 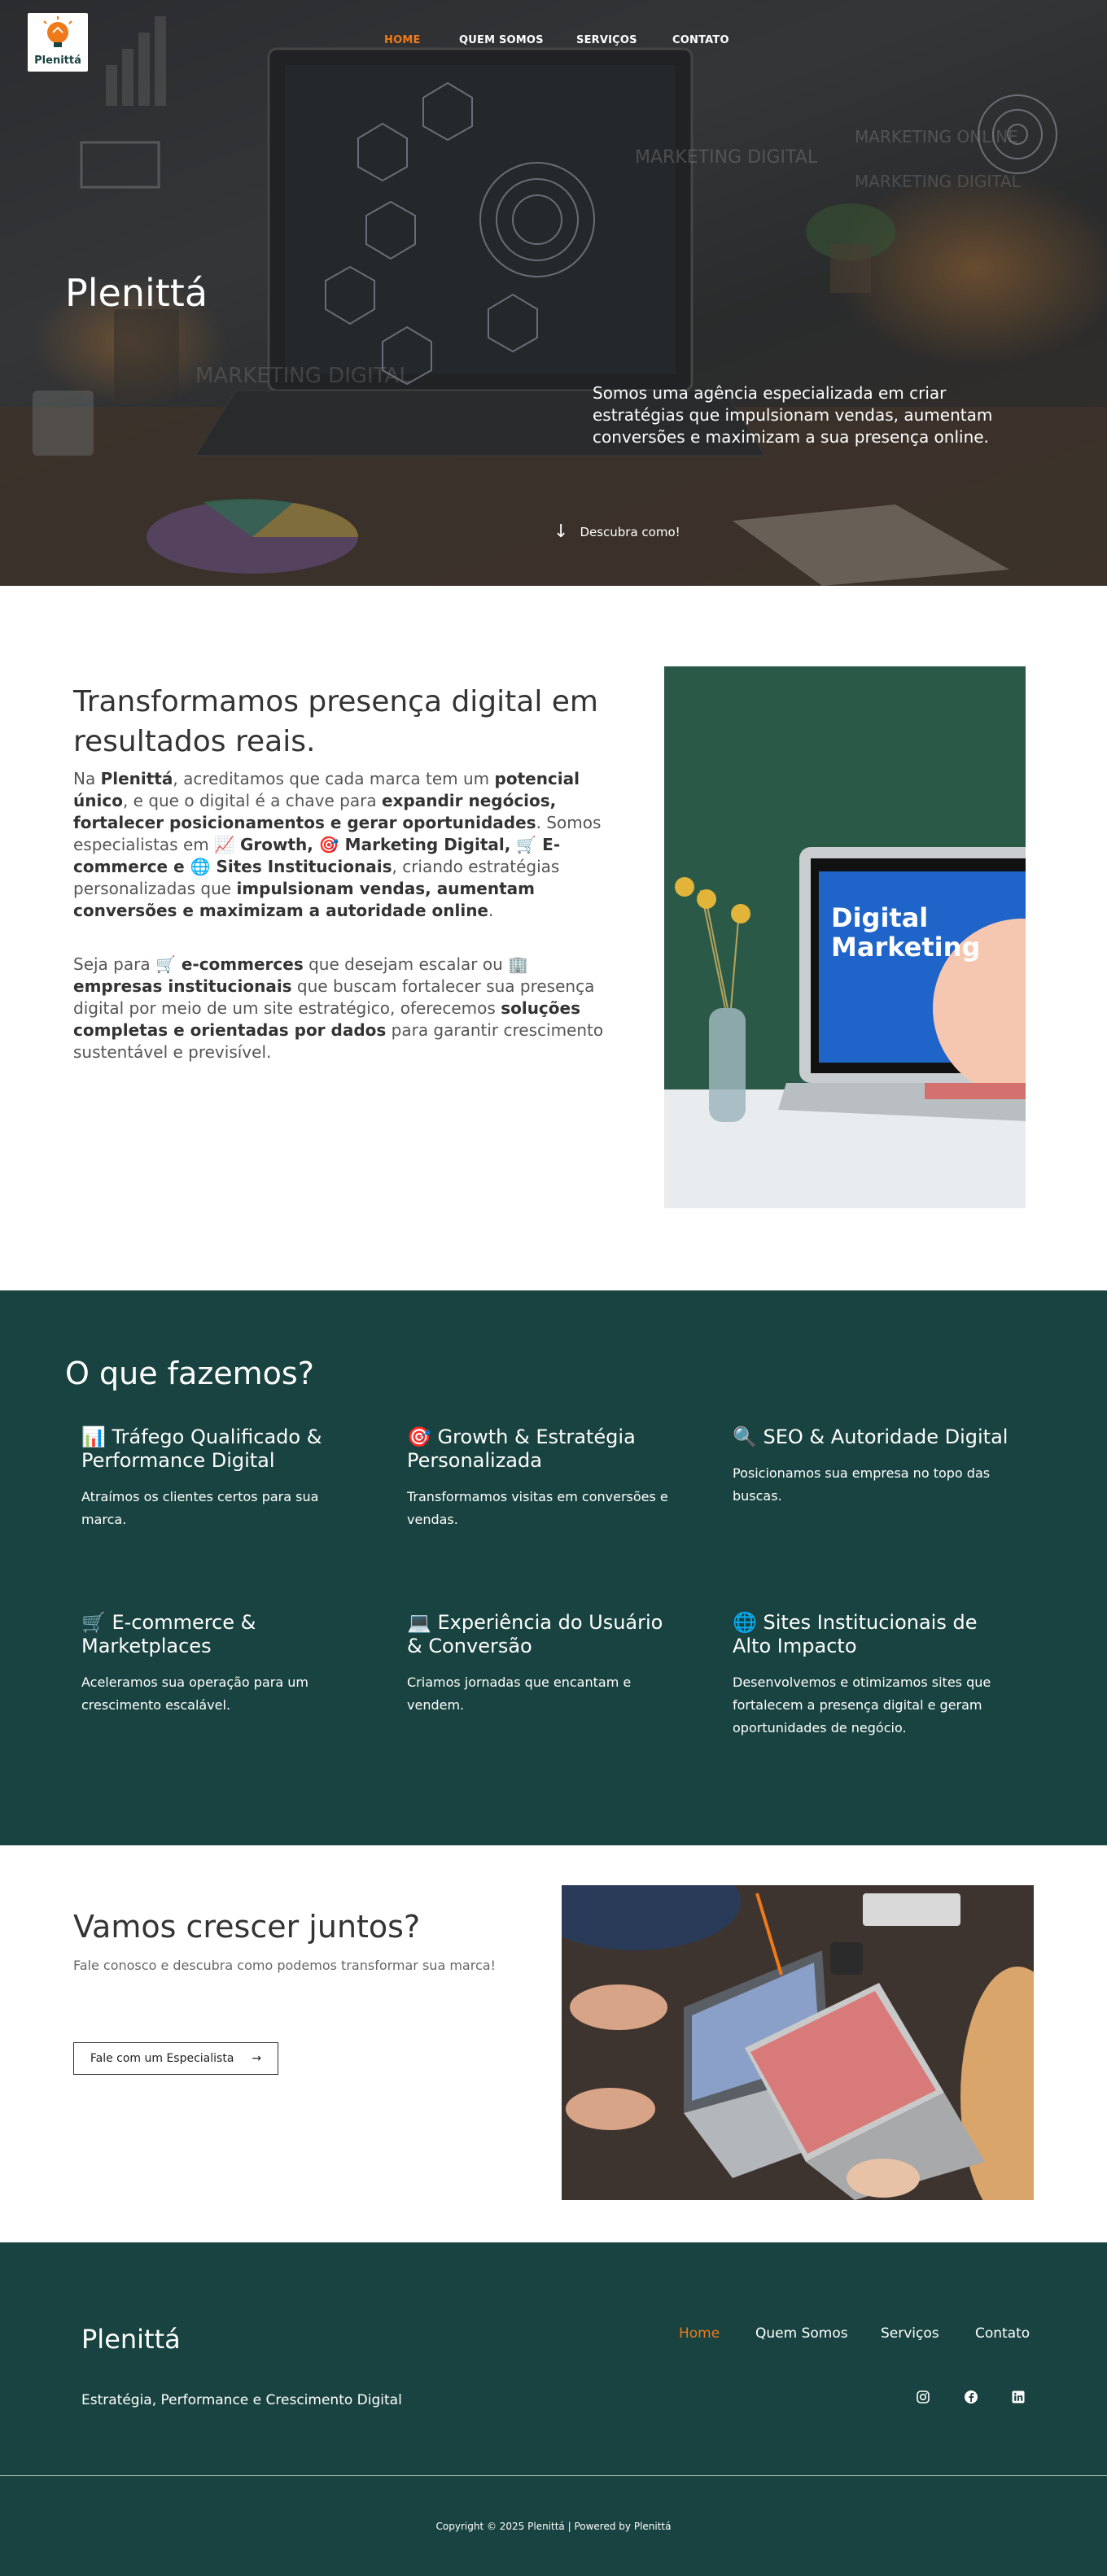 I want to click on text-segment: Seja para, so click(x=114, y=964).